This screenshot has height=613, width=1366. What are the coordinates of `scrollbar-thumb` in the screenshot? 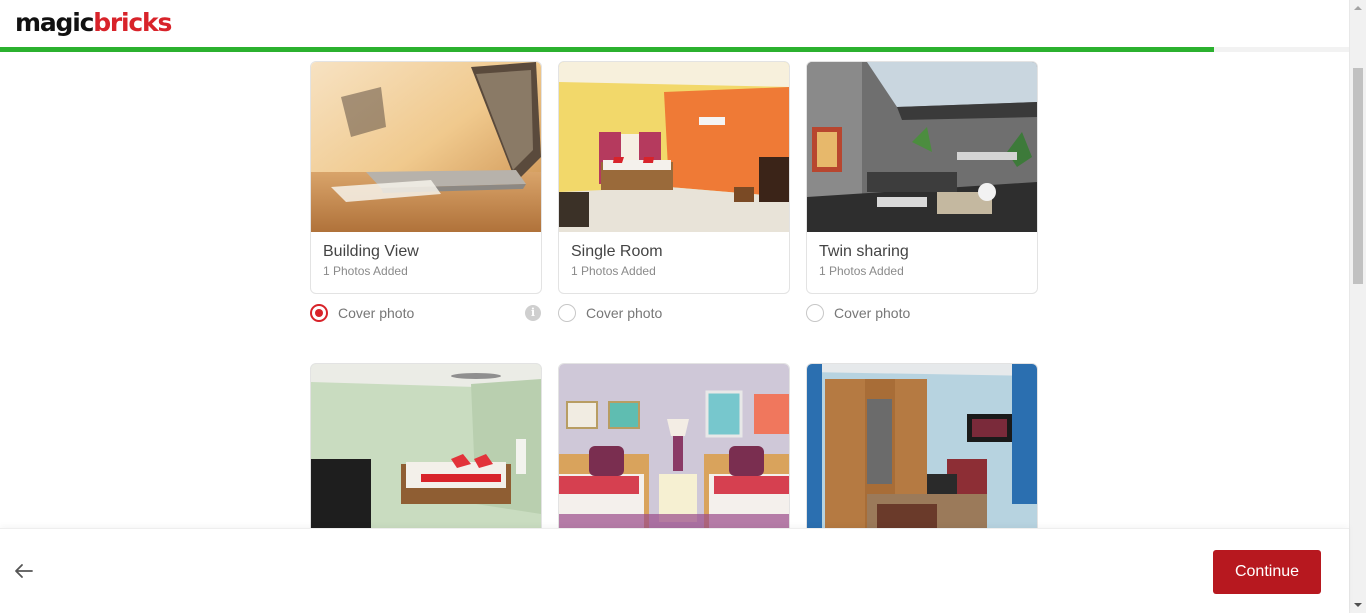 It's located at (1358, 176).